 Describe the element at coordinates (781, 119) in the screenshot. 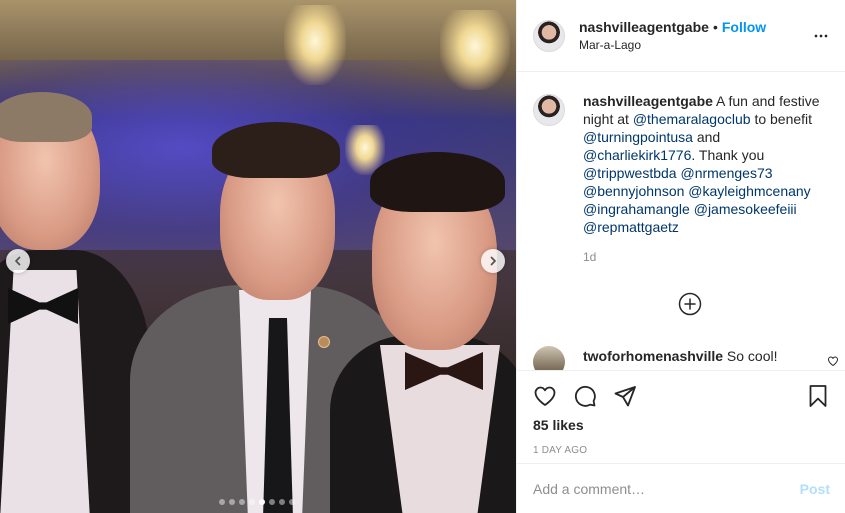

I see `caption-text: to benefit` at that location.